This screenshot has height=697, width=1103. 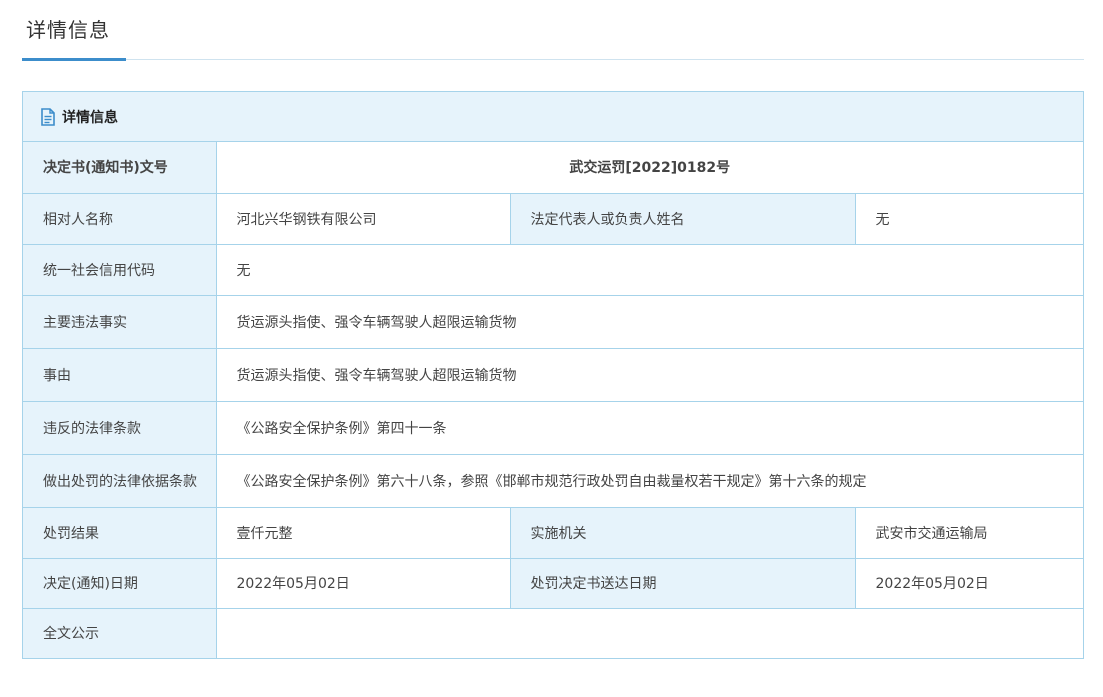 What do you see at coordinates (119, 427) in the screenshot?
I see `violated-law-label: 违反的法律条款` at bounding box center [119, 427].